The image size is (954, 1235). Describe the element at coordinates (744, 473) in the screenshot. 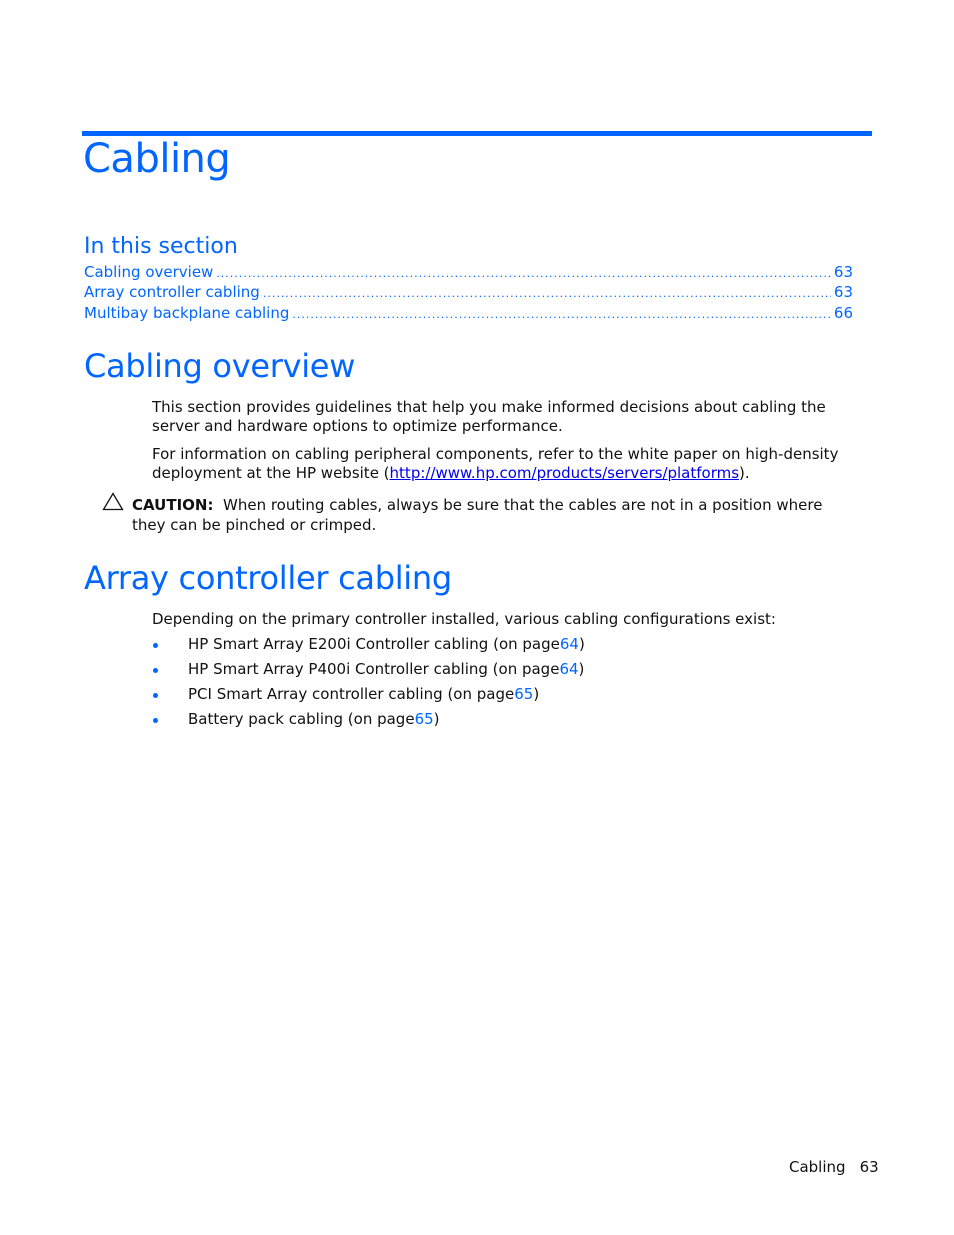

I see `paragraph-text: ).` at that location.